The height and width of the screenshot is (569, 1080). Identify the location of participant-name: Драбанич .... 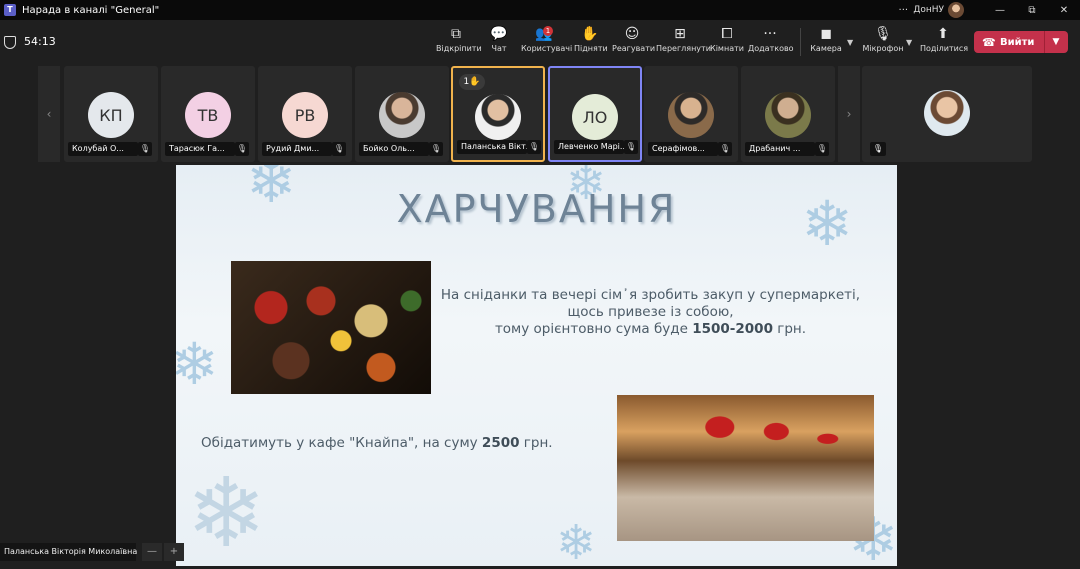
(780, 149).